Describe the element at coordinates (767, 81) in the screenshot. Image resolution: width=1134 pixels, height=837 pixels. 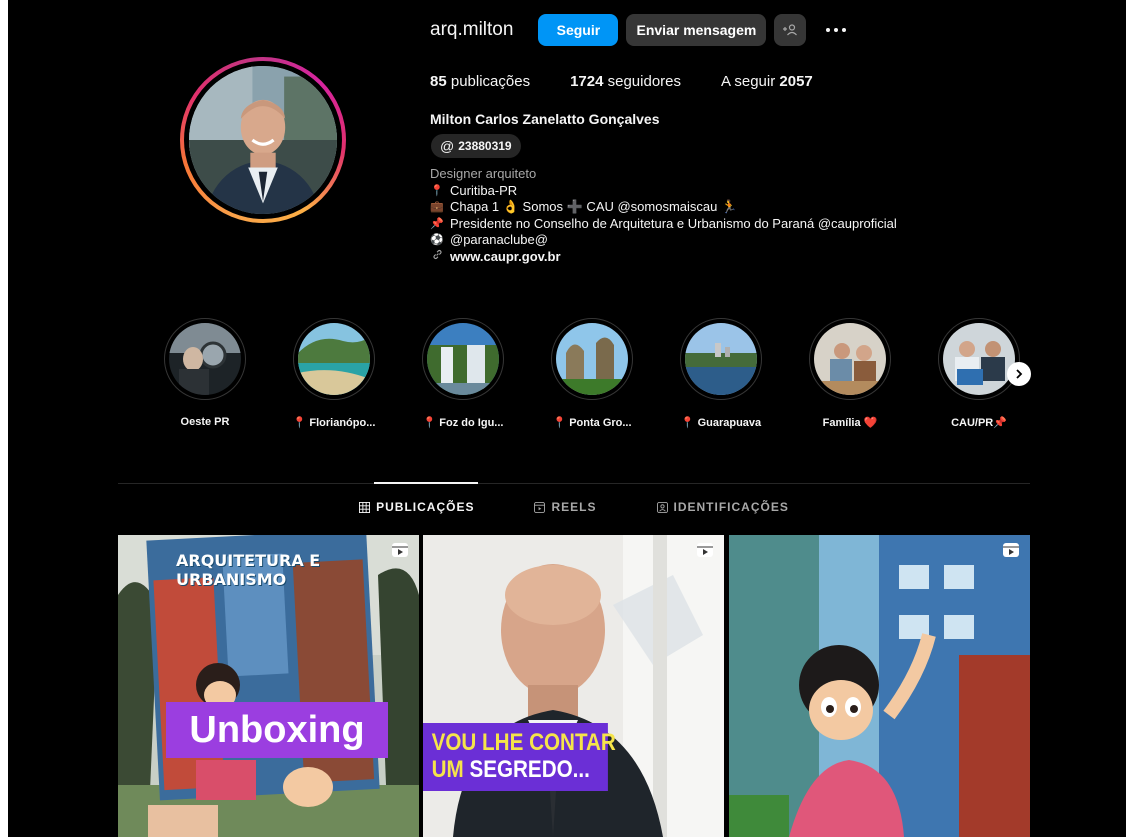
I see `following-link: A seguir 2057` at that location.